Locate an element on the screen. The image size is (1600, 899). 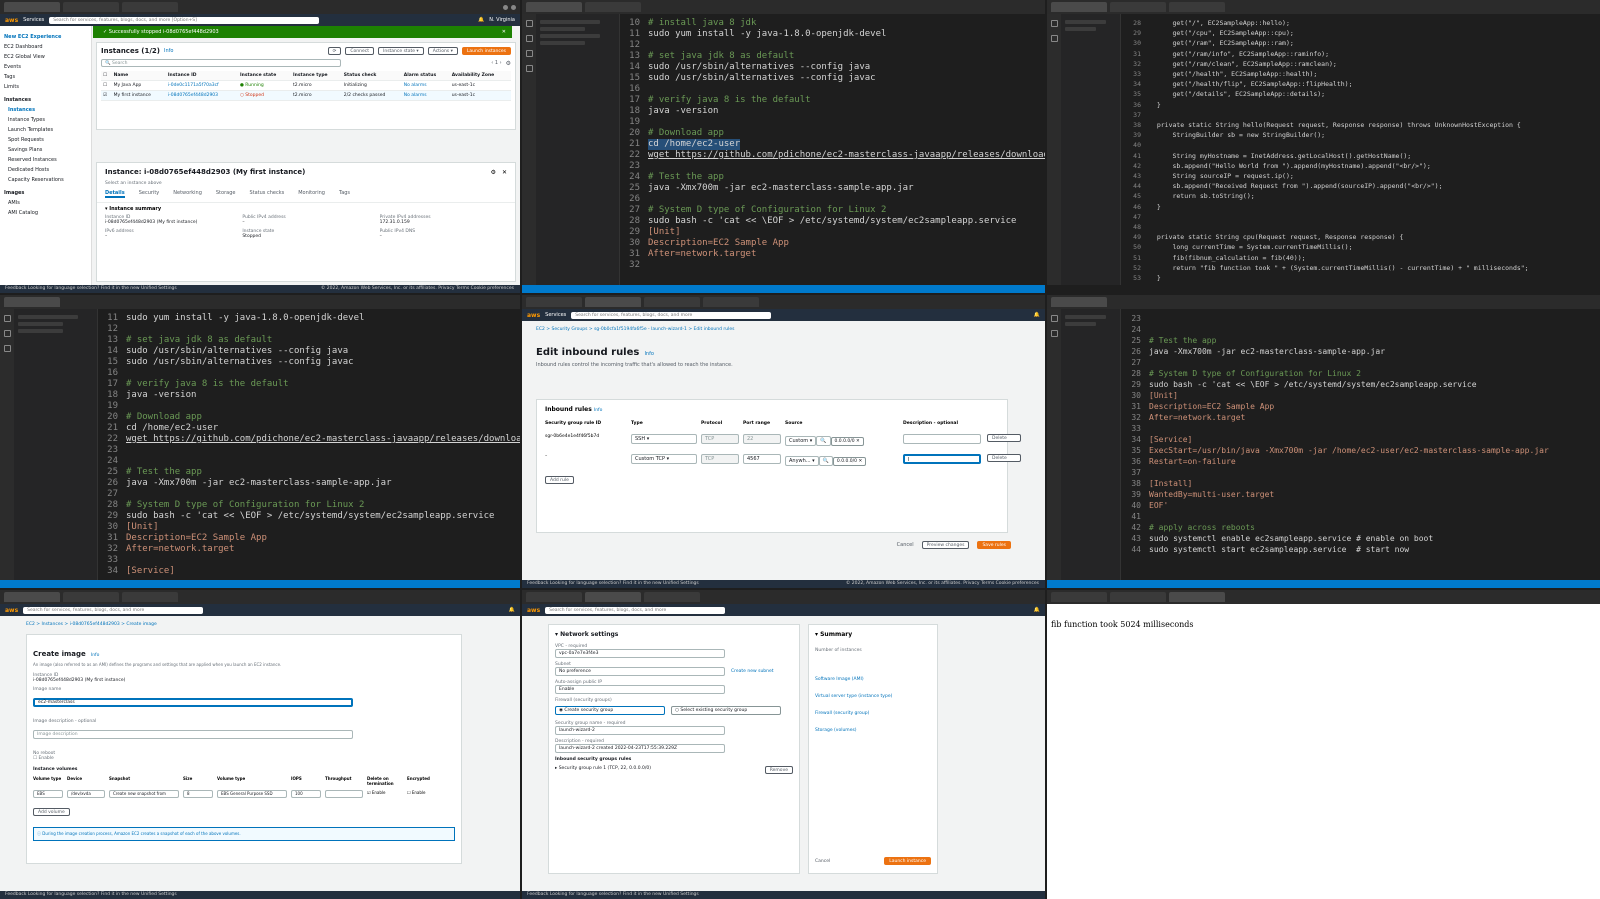
alarm-status: No alarms is located at coordinates (425, 95).